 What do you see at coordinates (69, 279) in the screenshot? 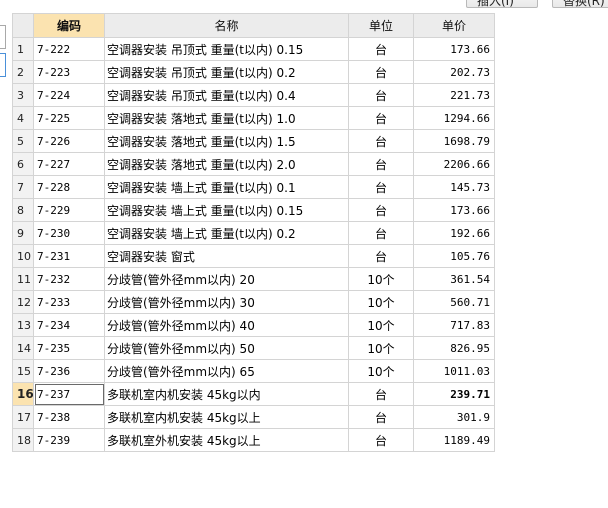
I see `cell-code: 7-232` at bounding box center [69, 279].